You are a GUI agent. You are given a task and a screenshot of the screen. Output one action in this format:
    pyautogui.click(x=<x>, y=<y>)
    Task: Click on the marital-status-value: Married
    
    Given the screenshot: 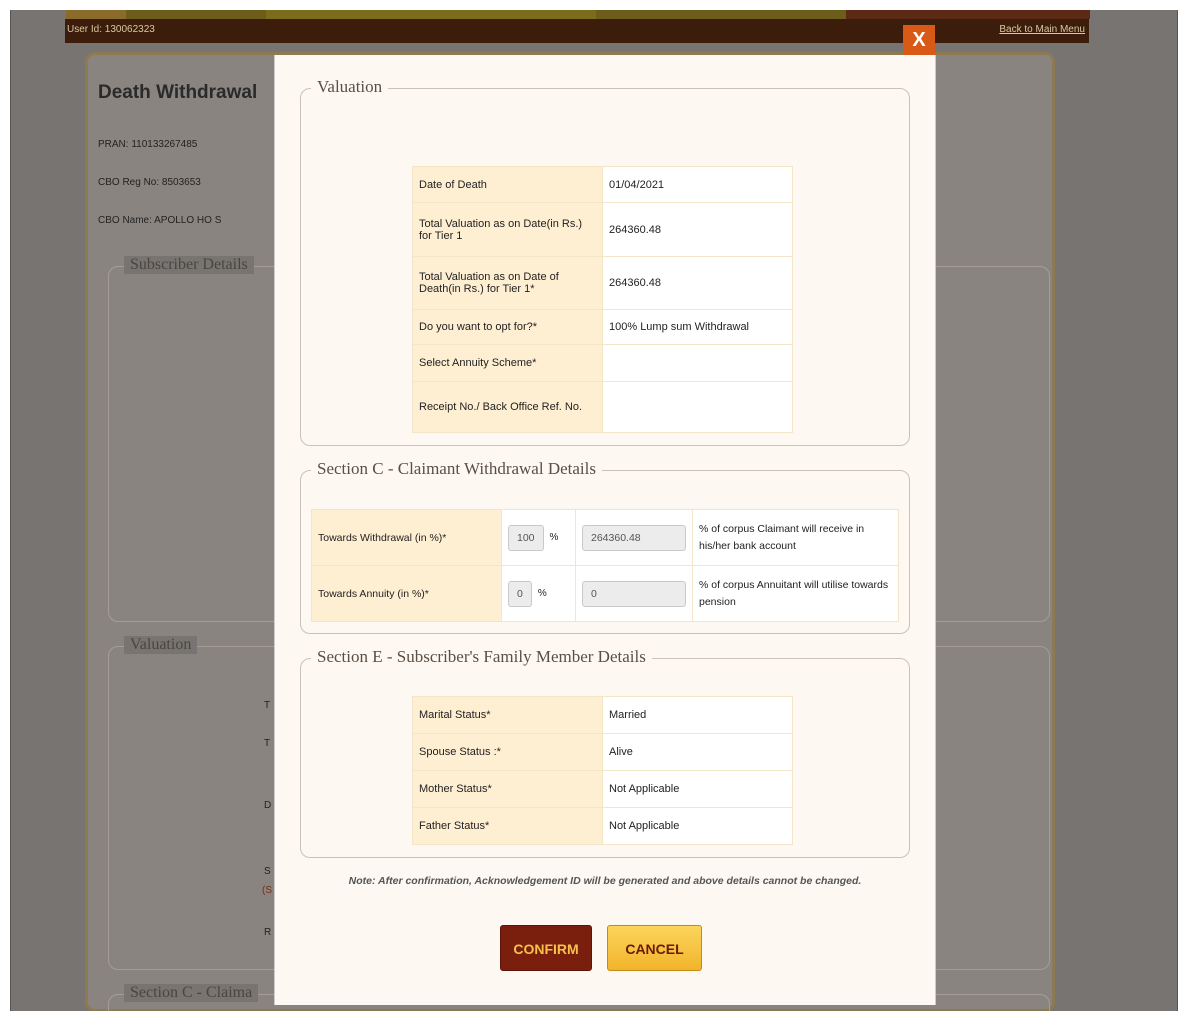 What is the action you would take?
    pyautogui.click(x=697, y=715)
    